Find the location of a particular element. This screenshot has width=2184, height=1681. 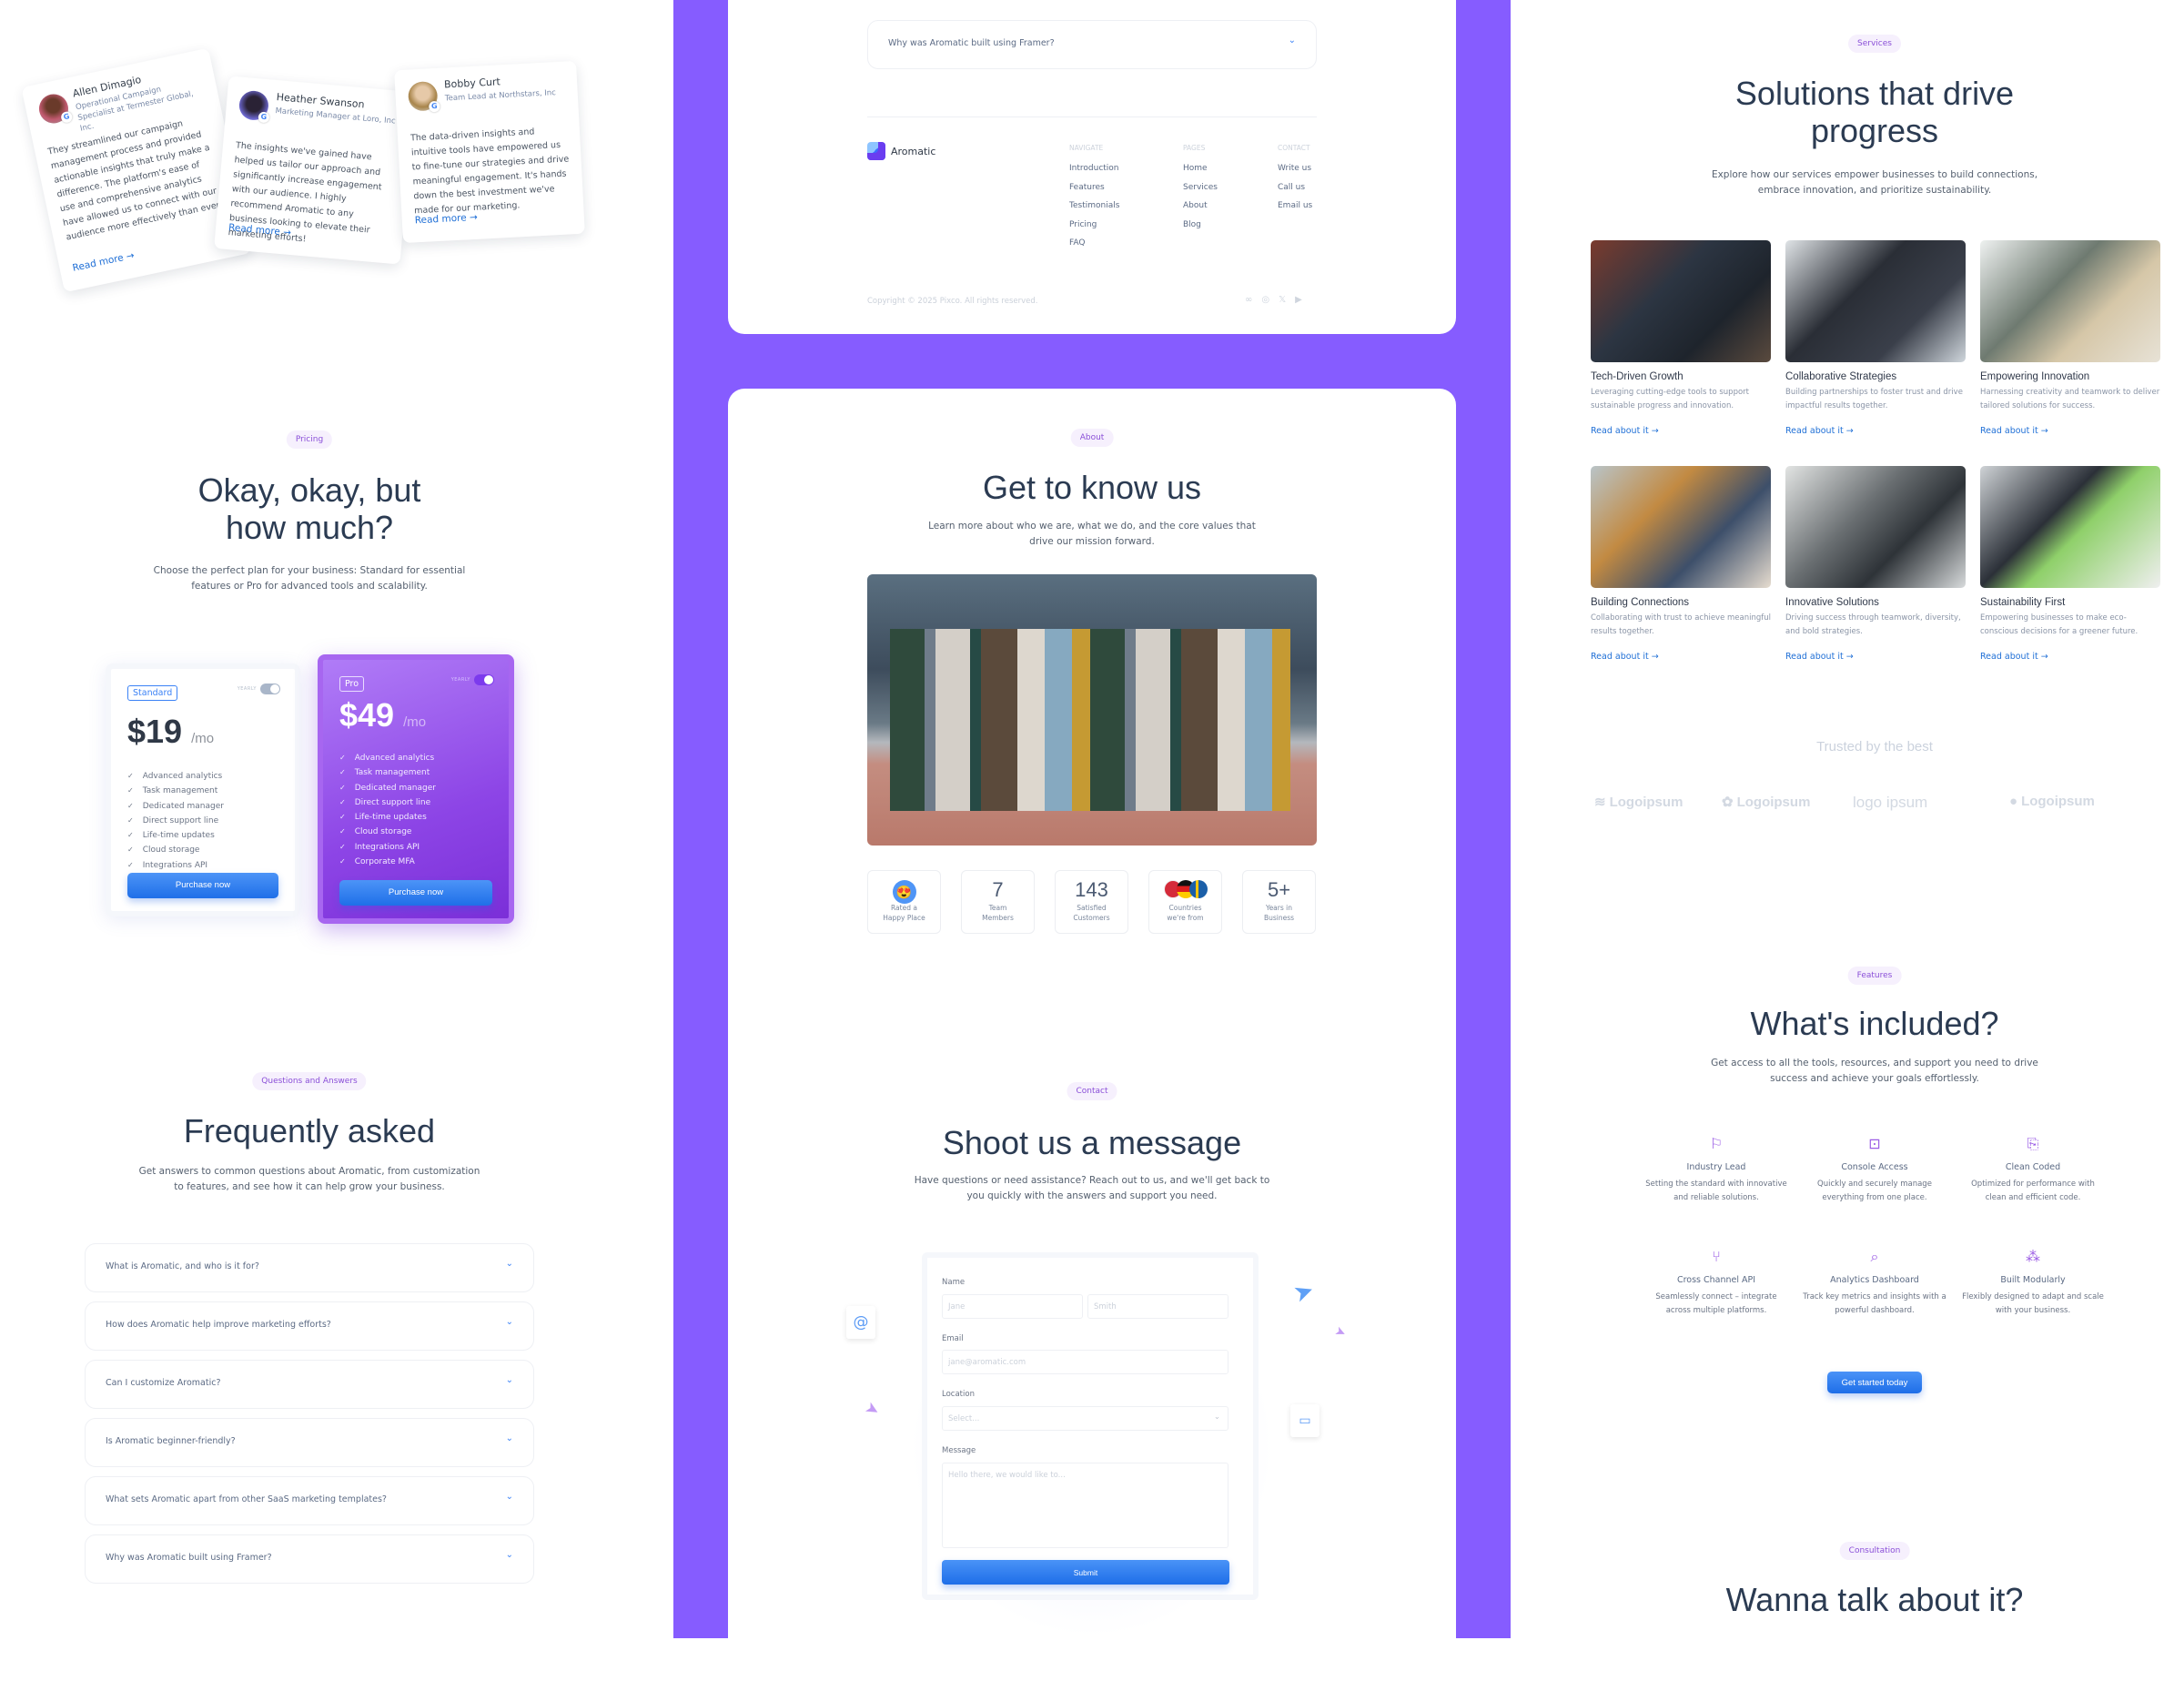

logo-mark-icon: ✿ is located at coordinates (1728, 802).